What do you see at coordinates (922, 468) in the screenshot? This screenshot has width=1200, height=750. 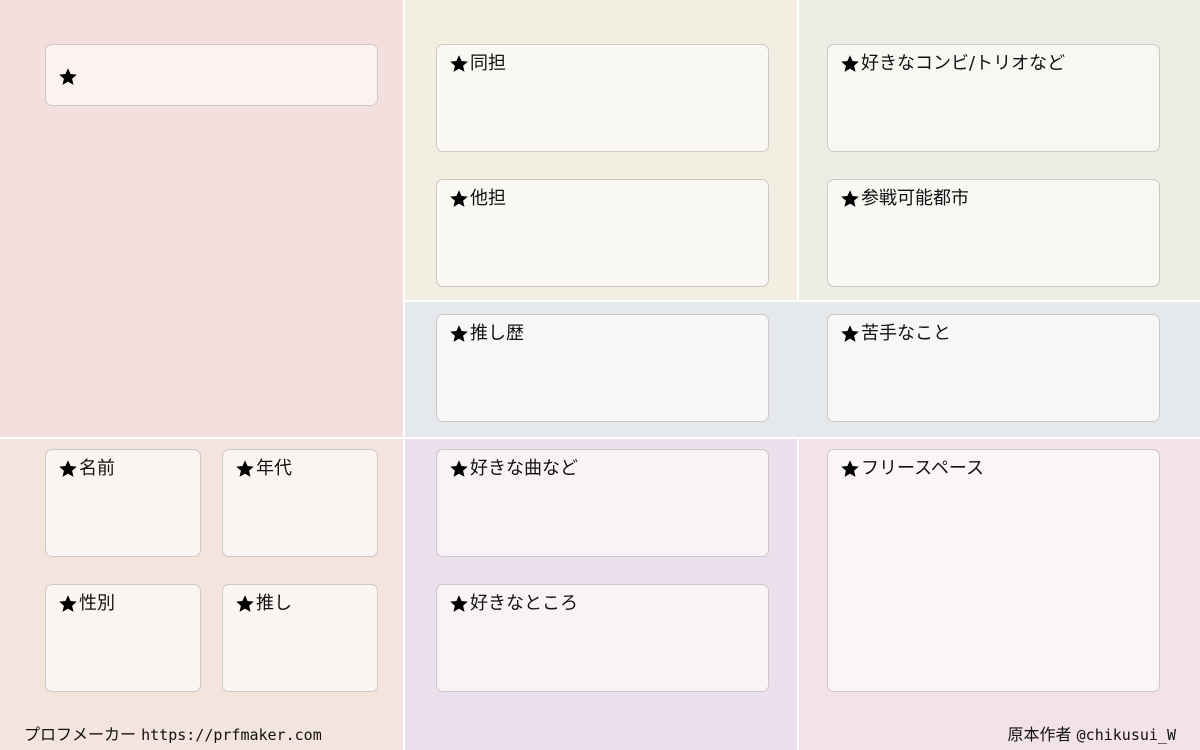 I see `field-label: フリースペース` at bounding box center [922, 468].